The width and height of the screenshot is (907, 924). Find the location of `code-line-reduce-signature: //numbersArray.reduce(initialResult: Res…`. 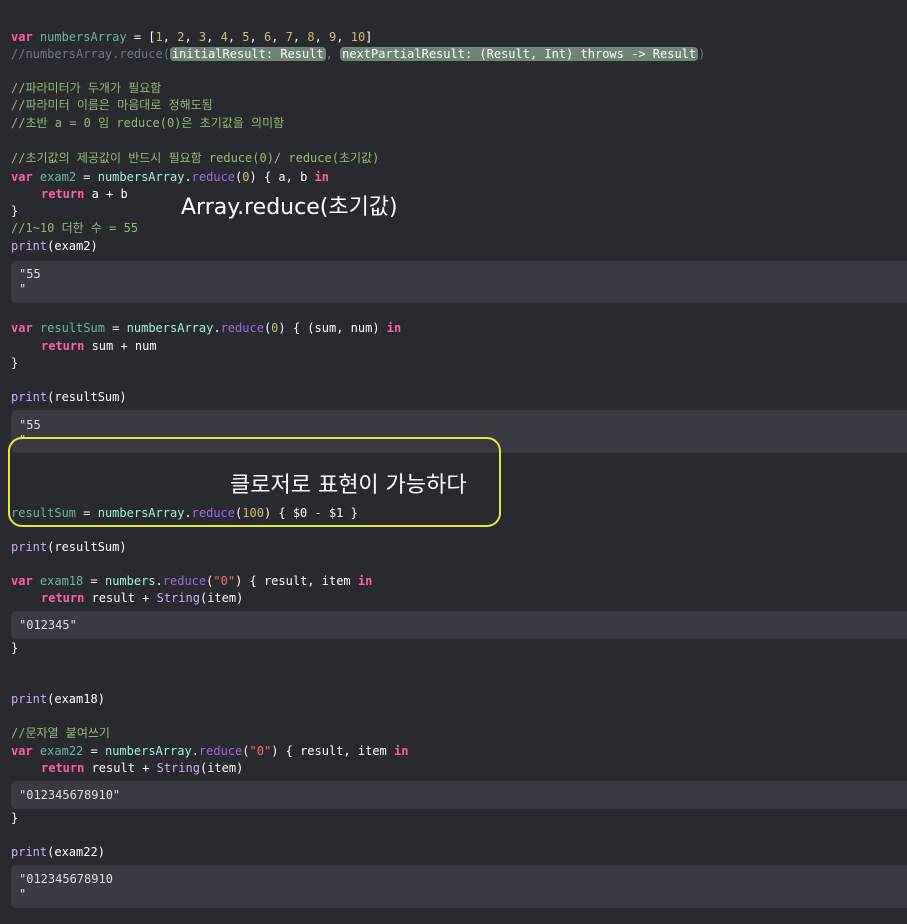

code-line-reduce-signature: //numbersArray.reduce(initialResult: Res… is located at coordinates (358, 54).